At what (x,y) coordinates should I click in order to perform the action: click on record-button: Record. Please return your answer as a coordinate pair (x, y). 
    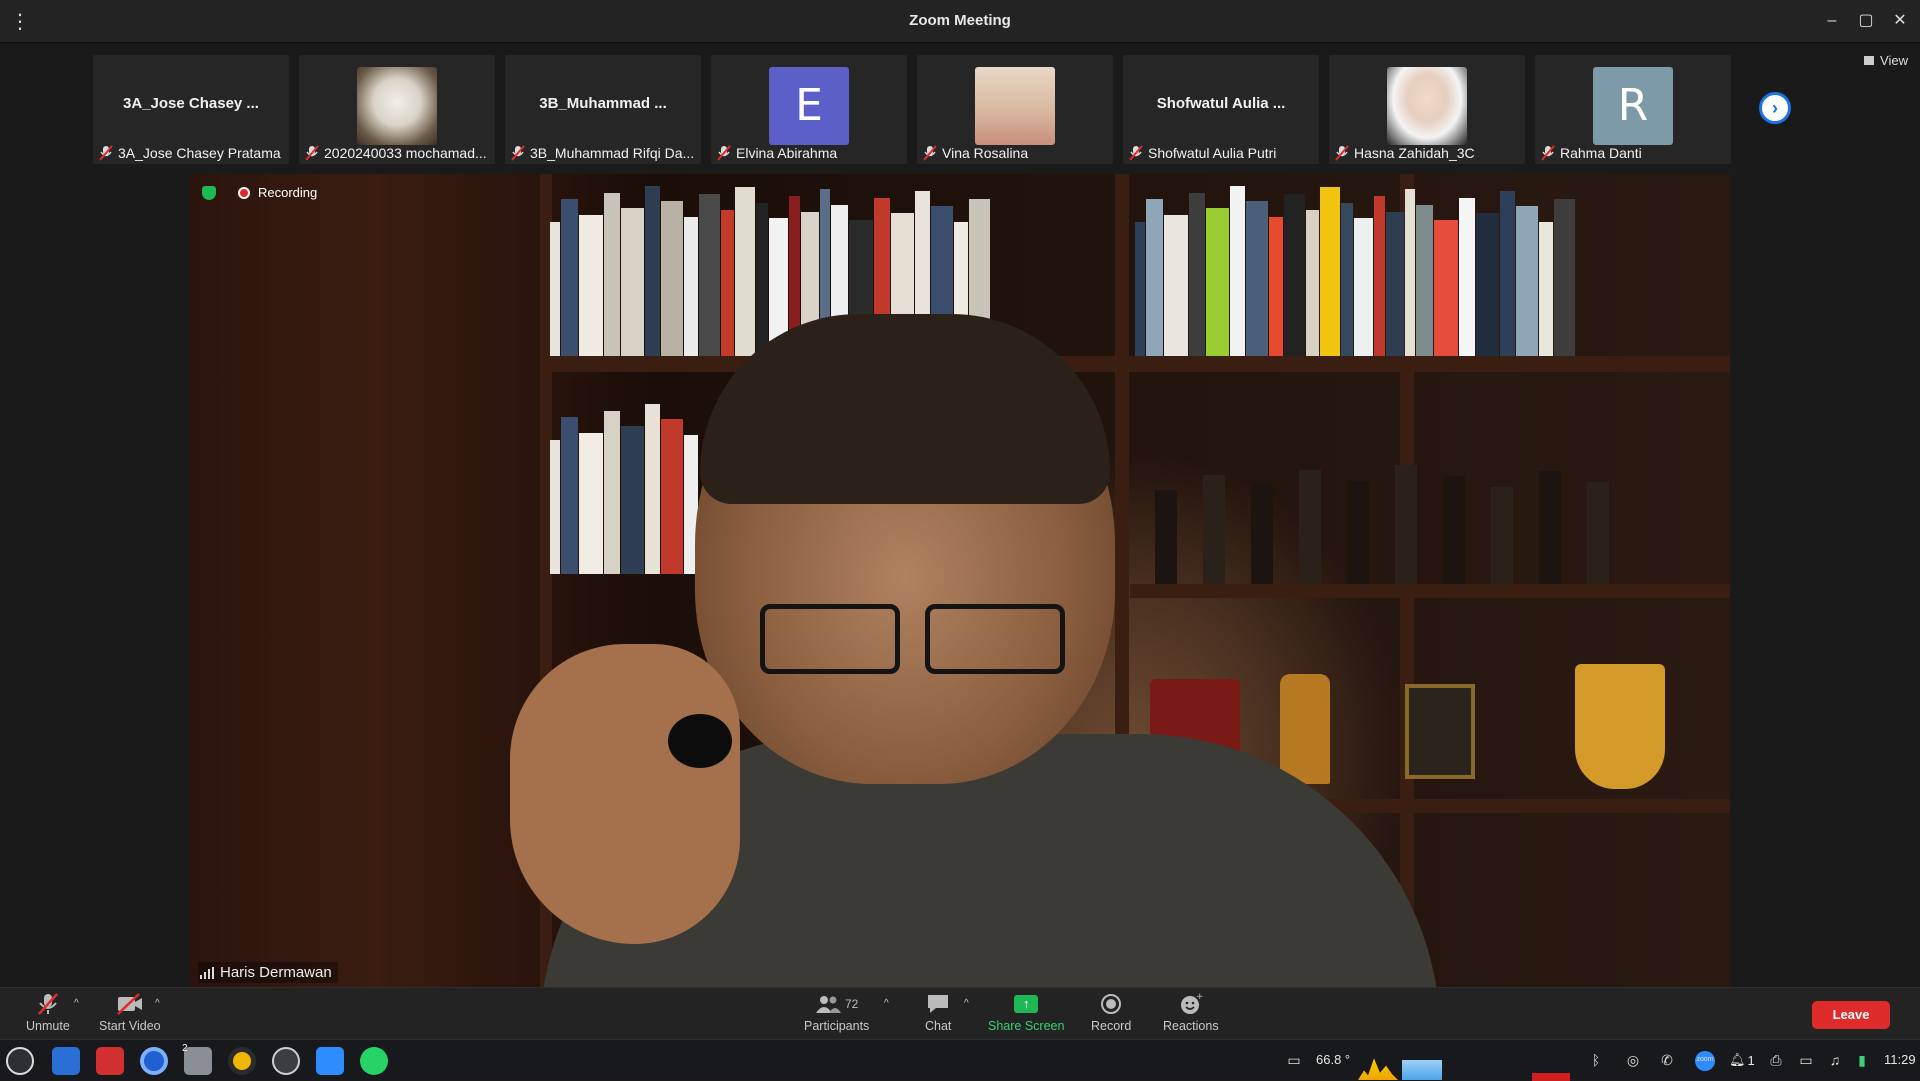
    Looking at the image, I should click on (1111, 1012).